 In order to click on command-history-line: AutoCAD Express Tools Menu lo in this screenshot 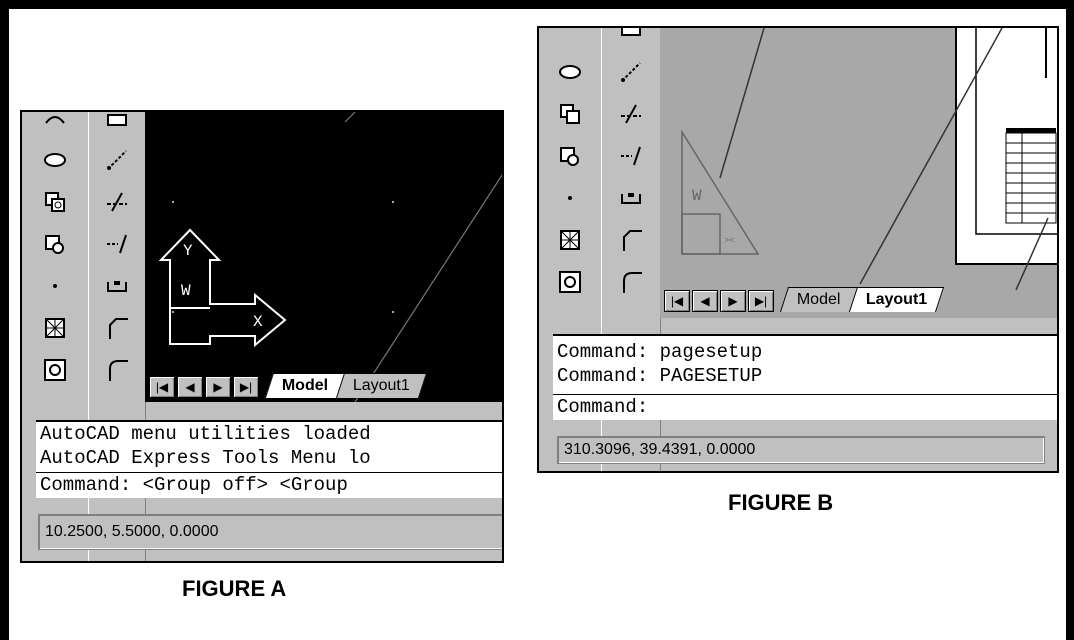, I will do `click(205, 458)`.